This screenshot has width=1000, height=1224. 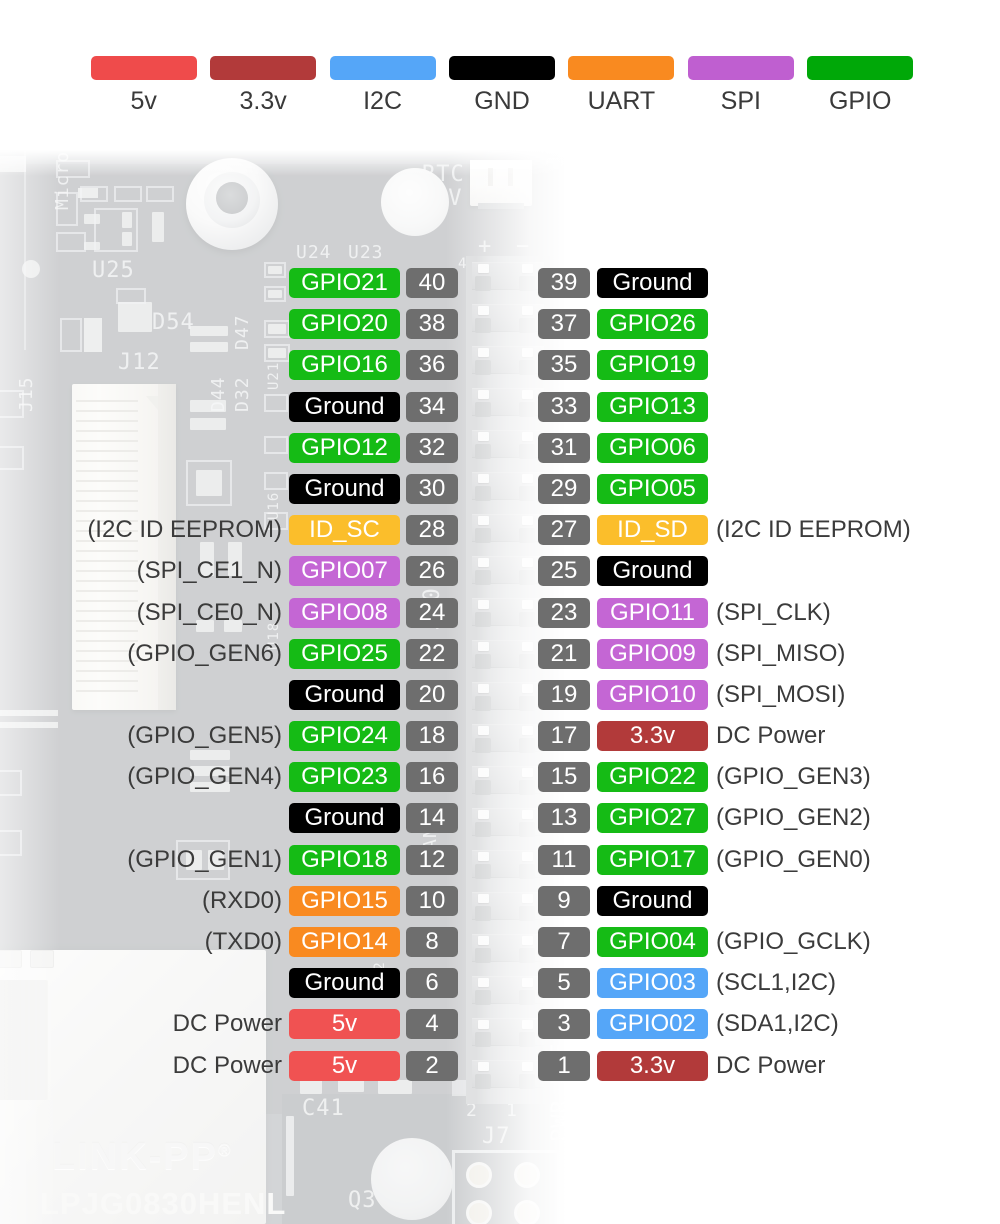 I want to click on pin-name-left: GPIO25, so click(x=344, y=653).